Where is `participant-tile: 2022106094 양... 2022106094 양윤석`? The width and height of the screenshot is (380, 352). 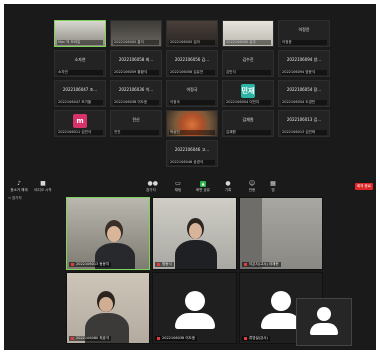
participant-tile: 2022106094 양... 2022106094 양윤석 is located at coordinates (304, 63).